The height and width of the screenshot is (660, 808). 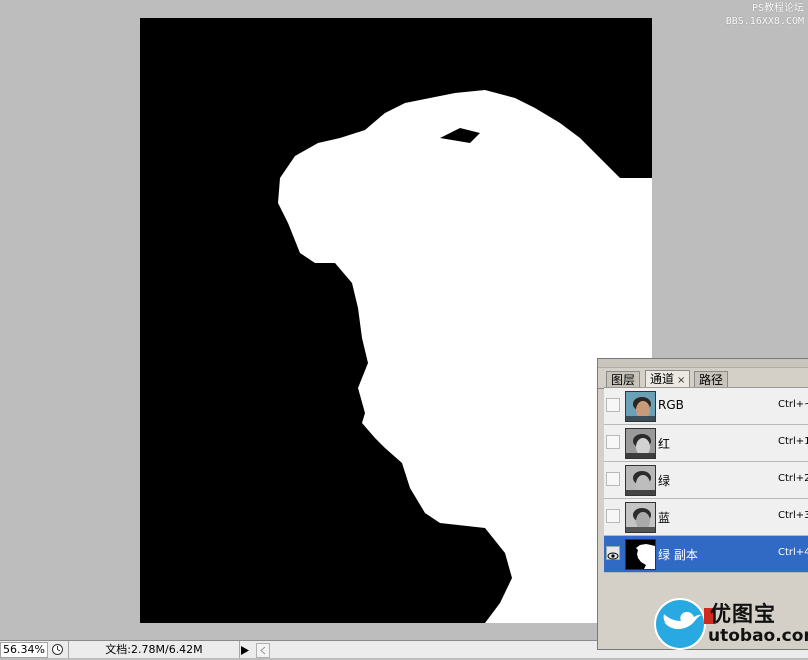 What do you see at coordinates (777, 8) in the screenshot?
I see `watermark-line1: PS教程论坛` at bounding box center [777, 8].